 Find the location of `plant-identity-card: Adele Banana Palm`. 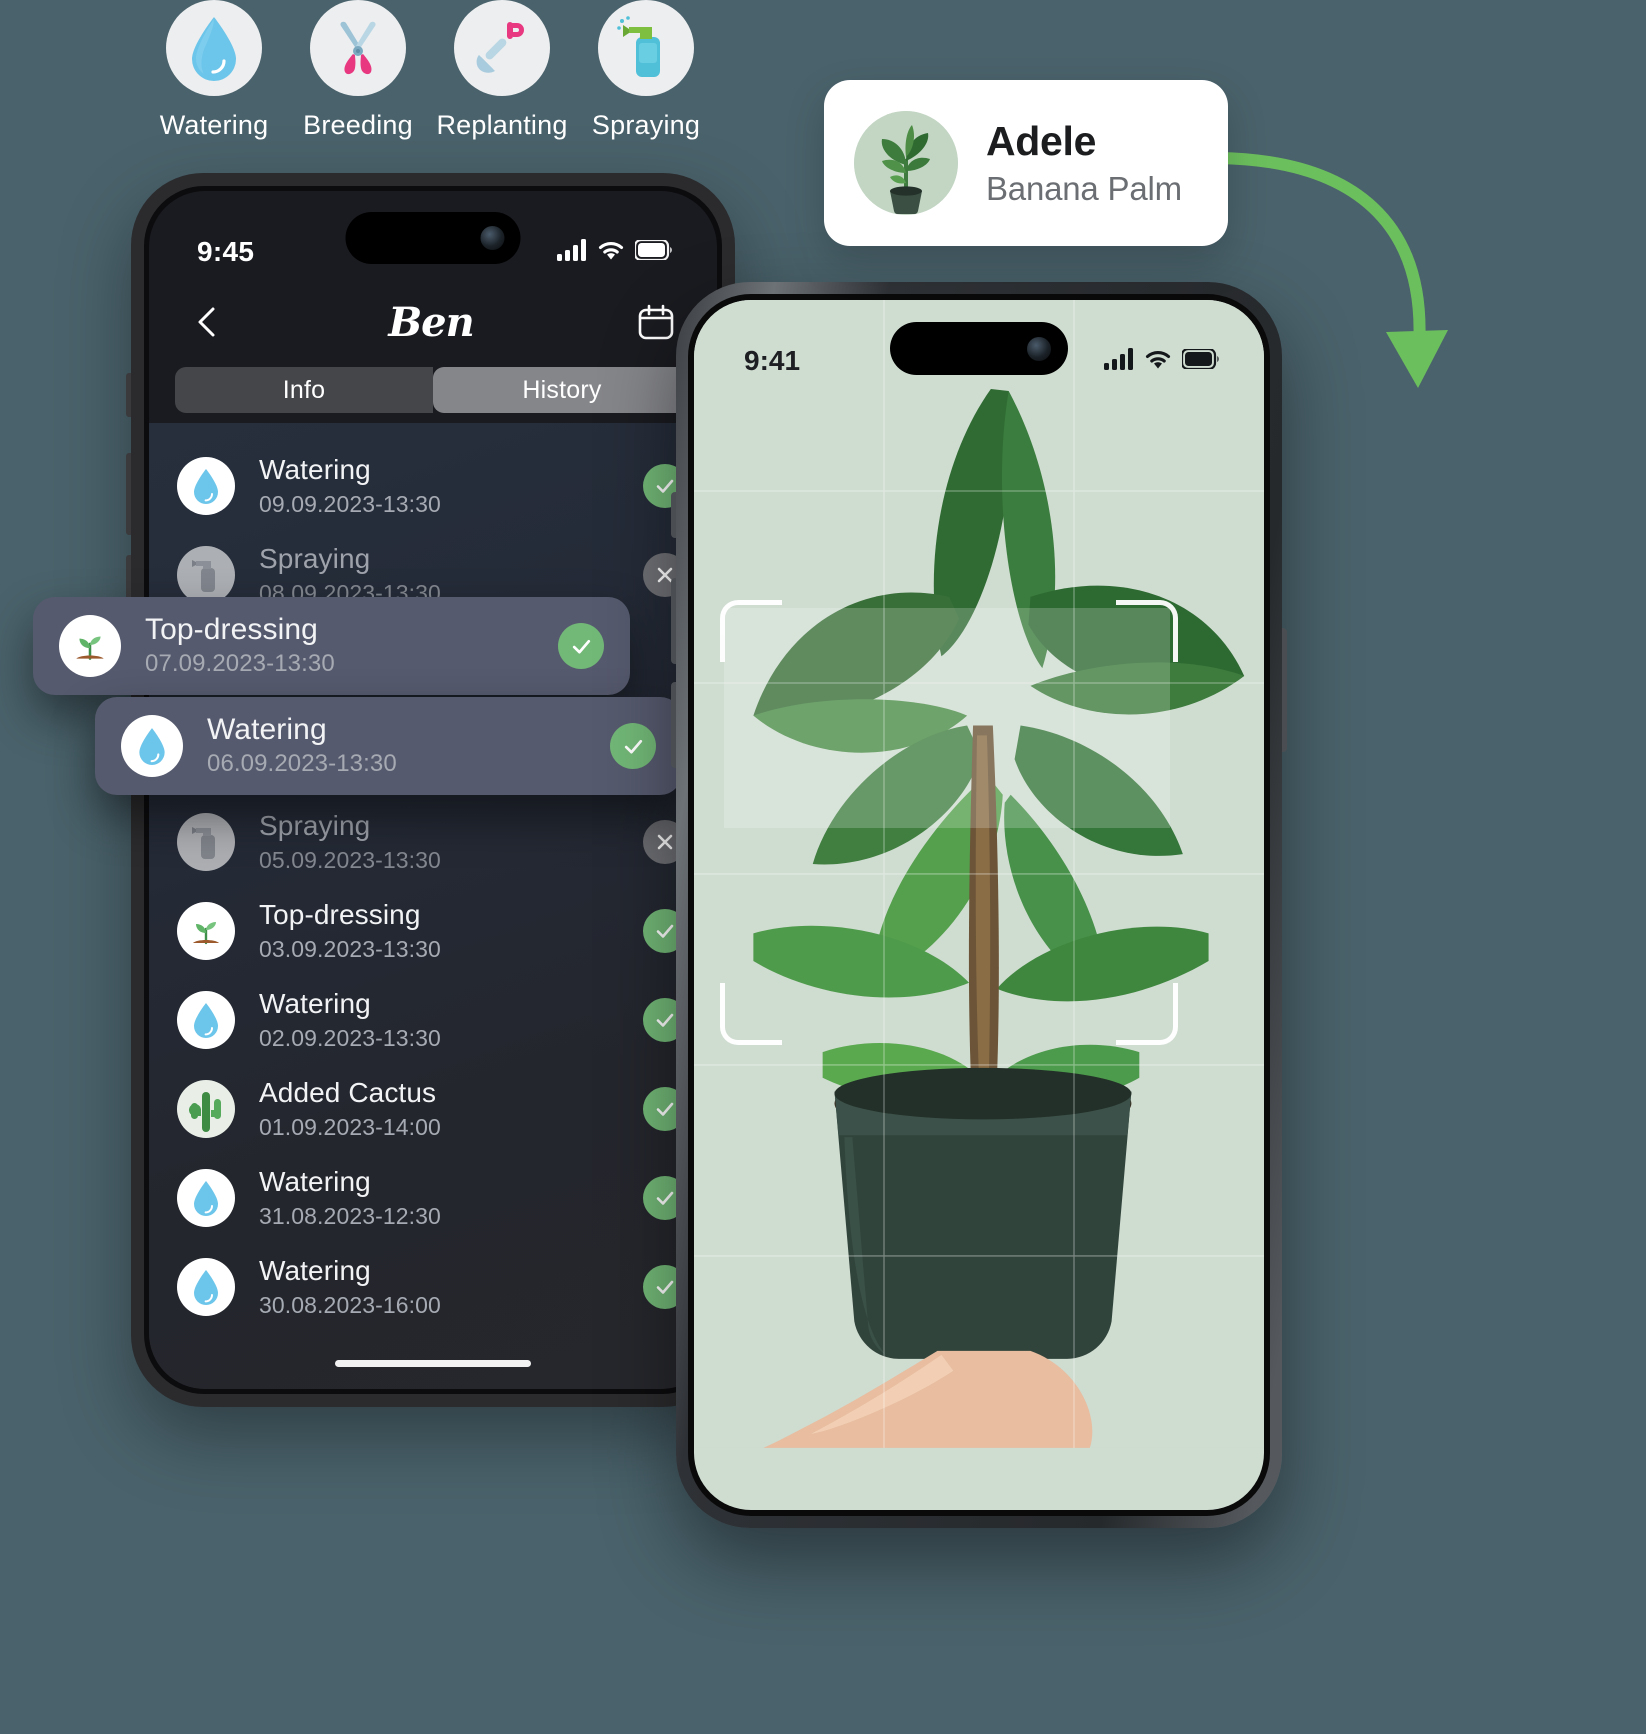

plant-identity-card: Adele Banana Palm is located at coordinates (1026, 163).